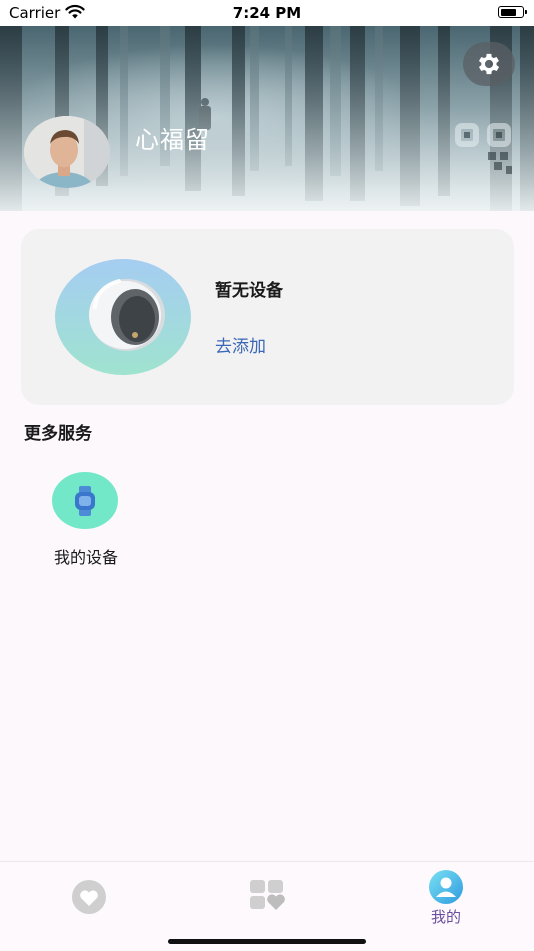 This screenshot has height=951, width=534. I want to click on dashboard-heart-icon, so click(267, 895).